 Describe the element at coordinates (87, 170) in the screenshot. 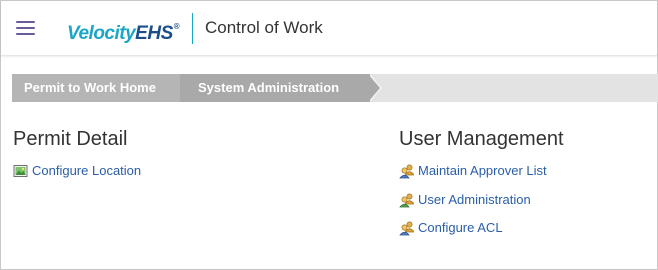

I see `configure-location-label: Configure Location` at that location.